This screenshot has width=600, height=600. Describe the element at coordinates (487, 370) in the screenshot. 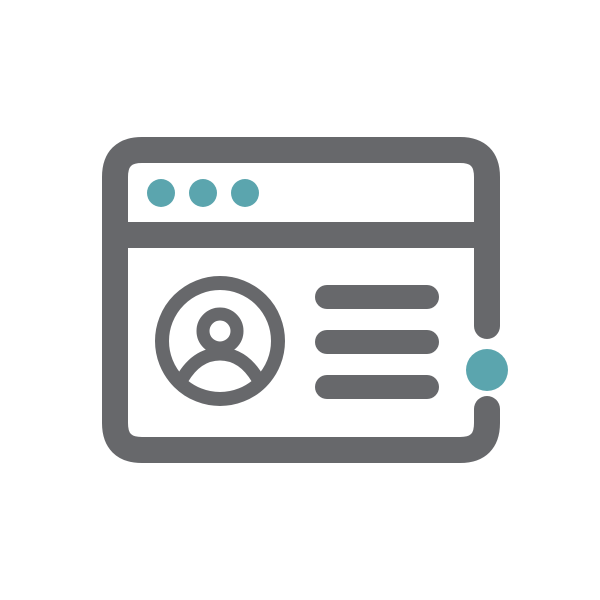

I see `status-dot-icon` at that location.